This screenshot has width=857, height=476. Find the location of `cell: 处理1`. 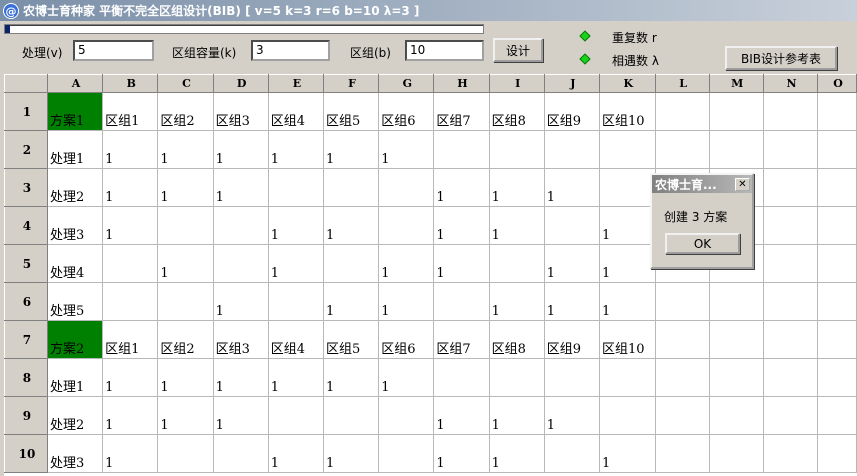

cell: 处理1 is located at coordinates (75, 149).